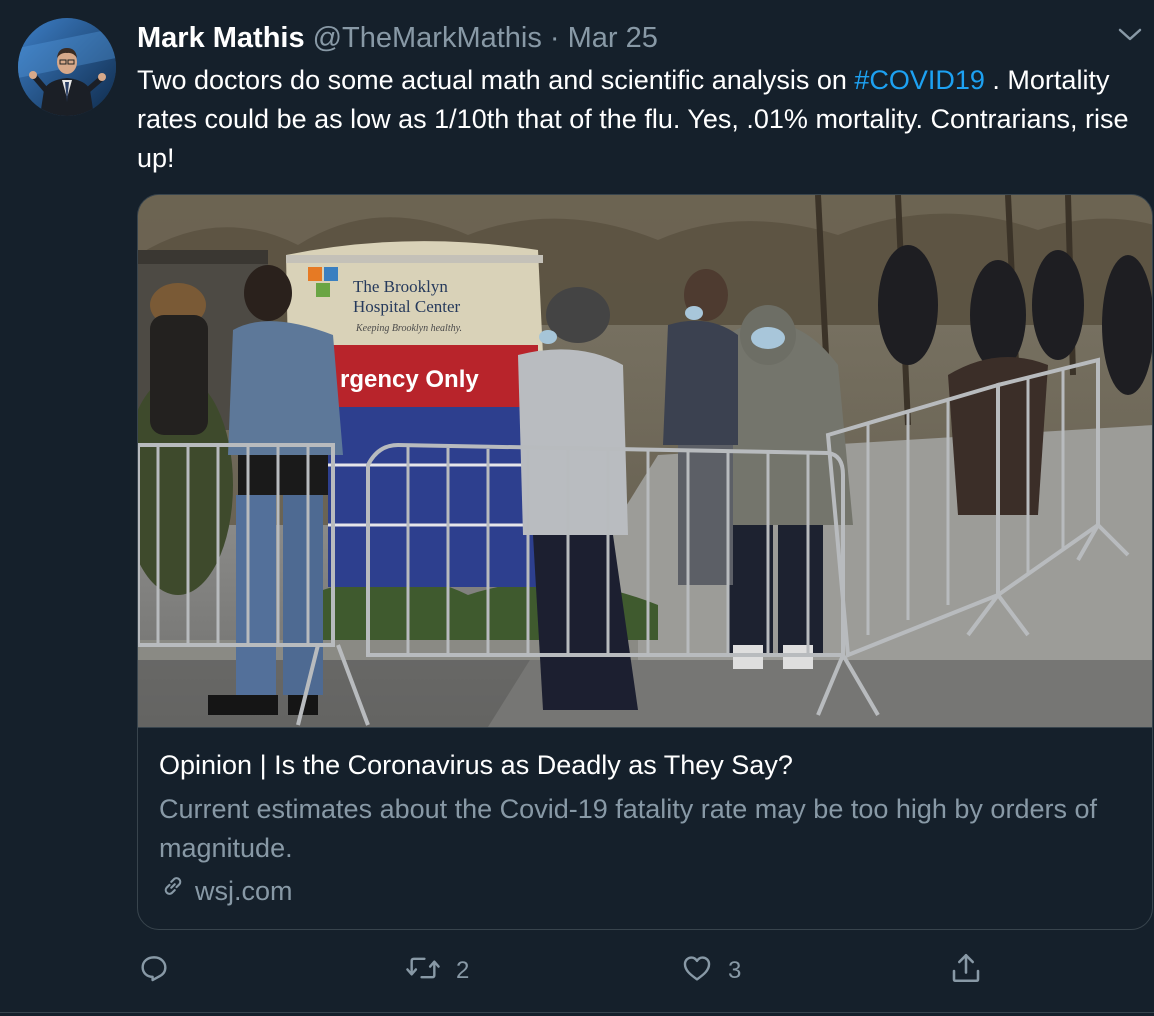 This screenshot has width=1154, height=1016. What do you see at coordinates (577, 1012) in the screenshot?
I see `tweet-bottom-border` at bounding box center [577, 1012].